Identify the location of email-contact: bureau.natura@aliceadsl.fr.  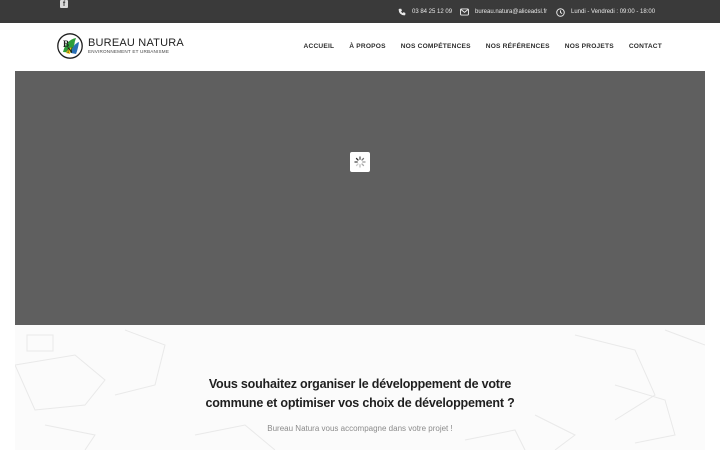
(503, 12).